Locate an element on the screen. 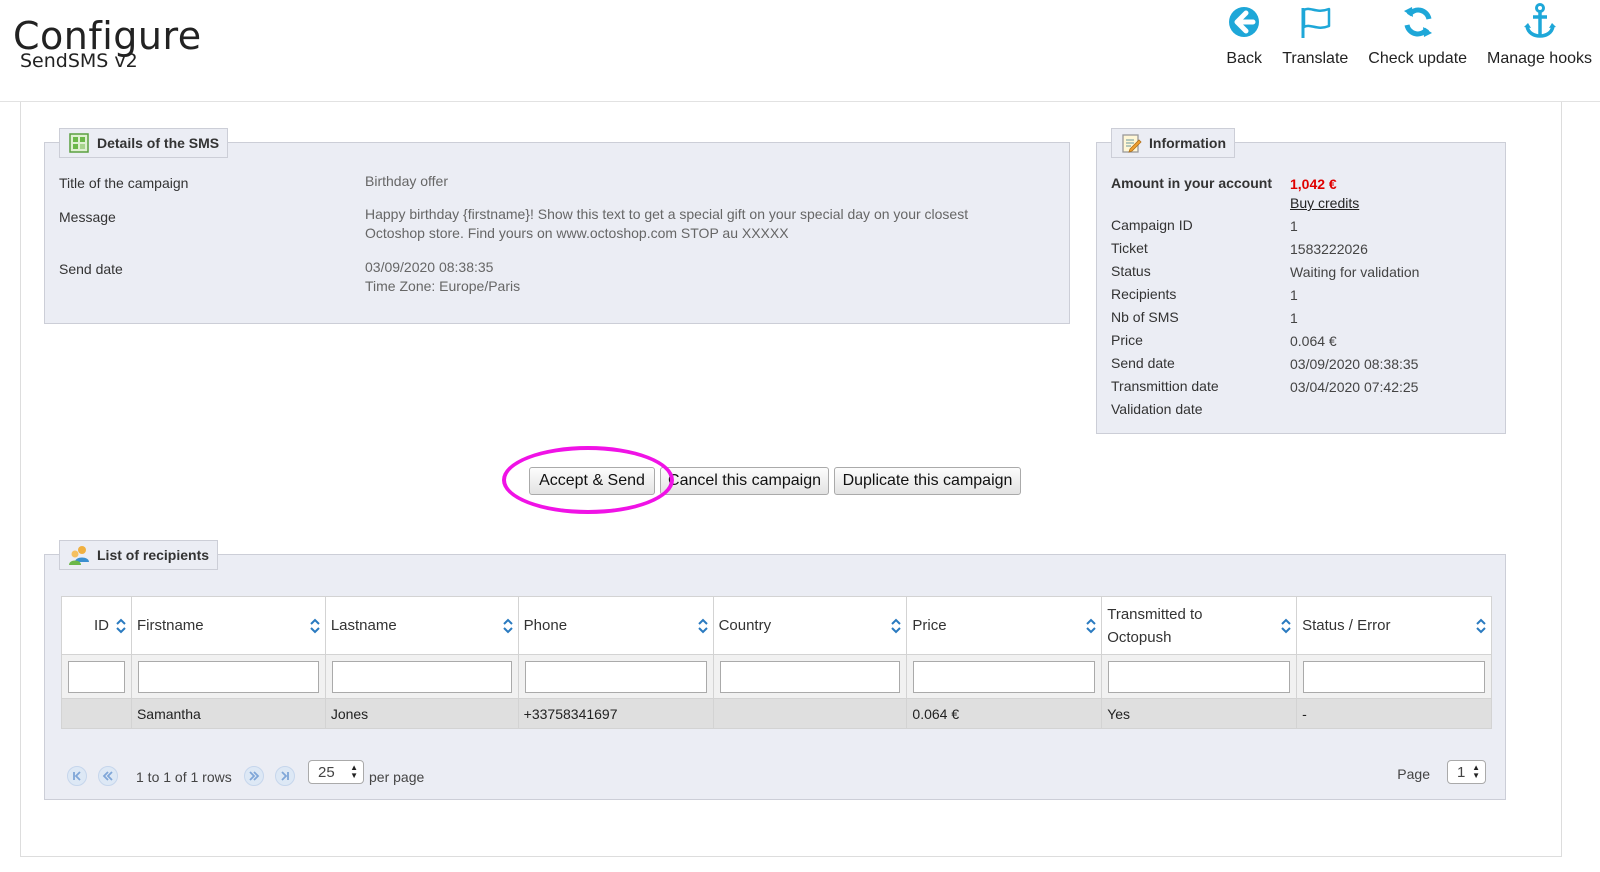  per-page-select: 25 ▲ ▼ is located at coordinates (336, 772).